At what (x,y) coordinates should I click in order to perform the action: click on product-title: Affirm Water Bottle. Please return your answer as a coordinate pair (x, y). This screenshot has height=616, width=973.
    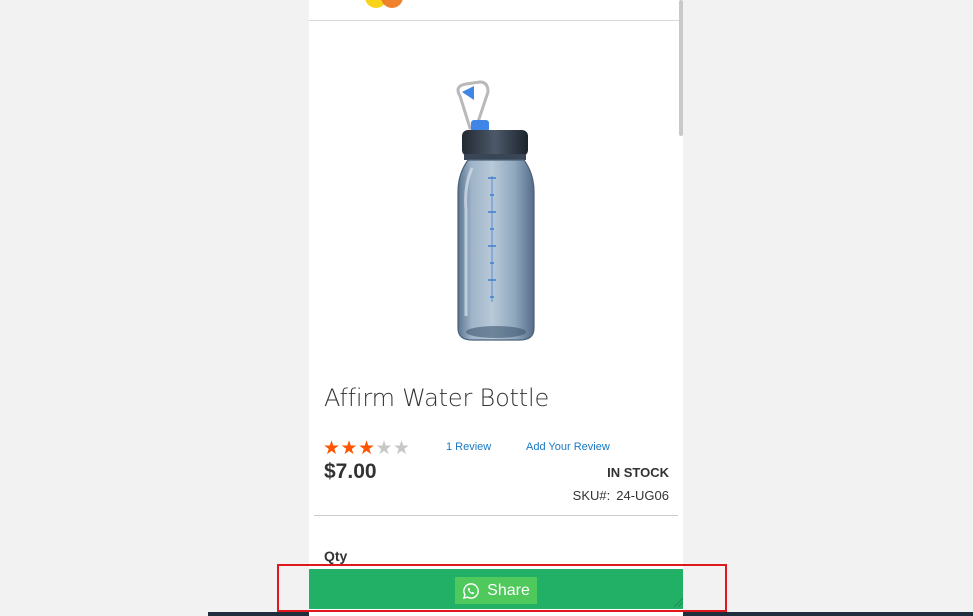
    Looking at the image, I should click on (437, 398).